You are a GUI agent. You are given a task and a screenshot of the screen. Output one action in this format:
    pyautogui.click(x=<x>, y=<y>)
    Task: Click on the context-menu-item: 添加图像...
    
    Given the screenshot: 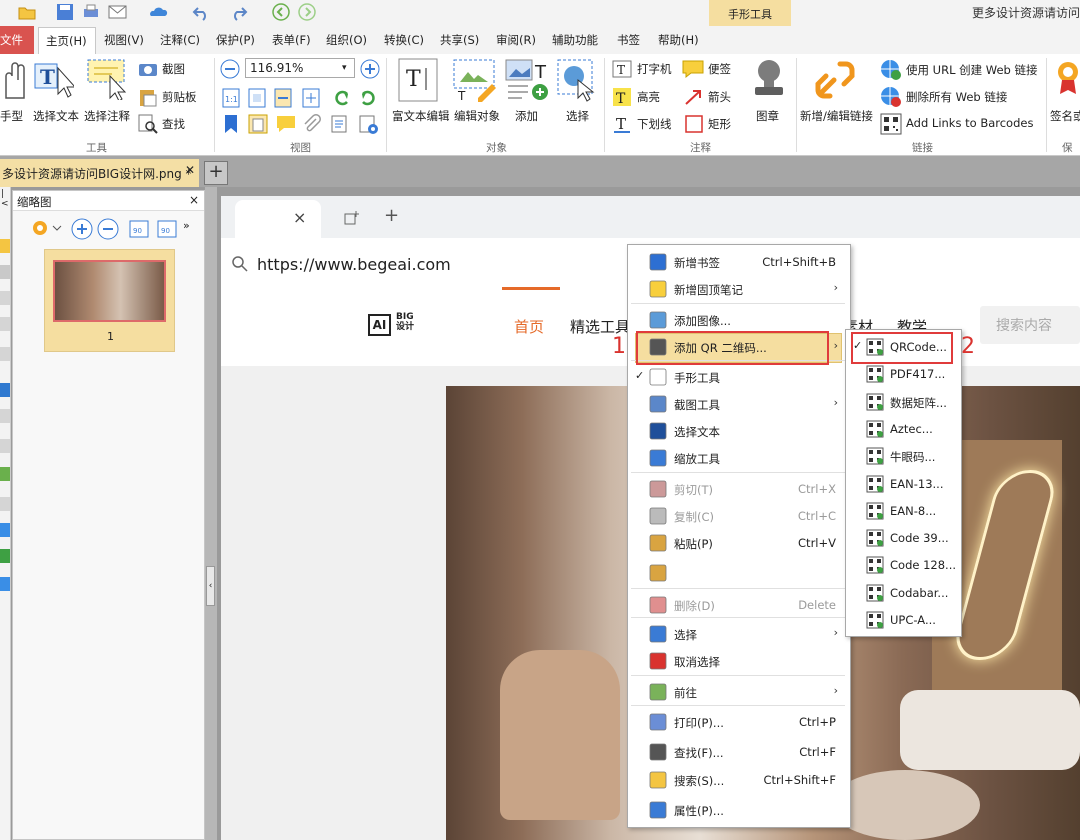 What is the action you would take?
    pyautogui.click(x=739, y=320)
    